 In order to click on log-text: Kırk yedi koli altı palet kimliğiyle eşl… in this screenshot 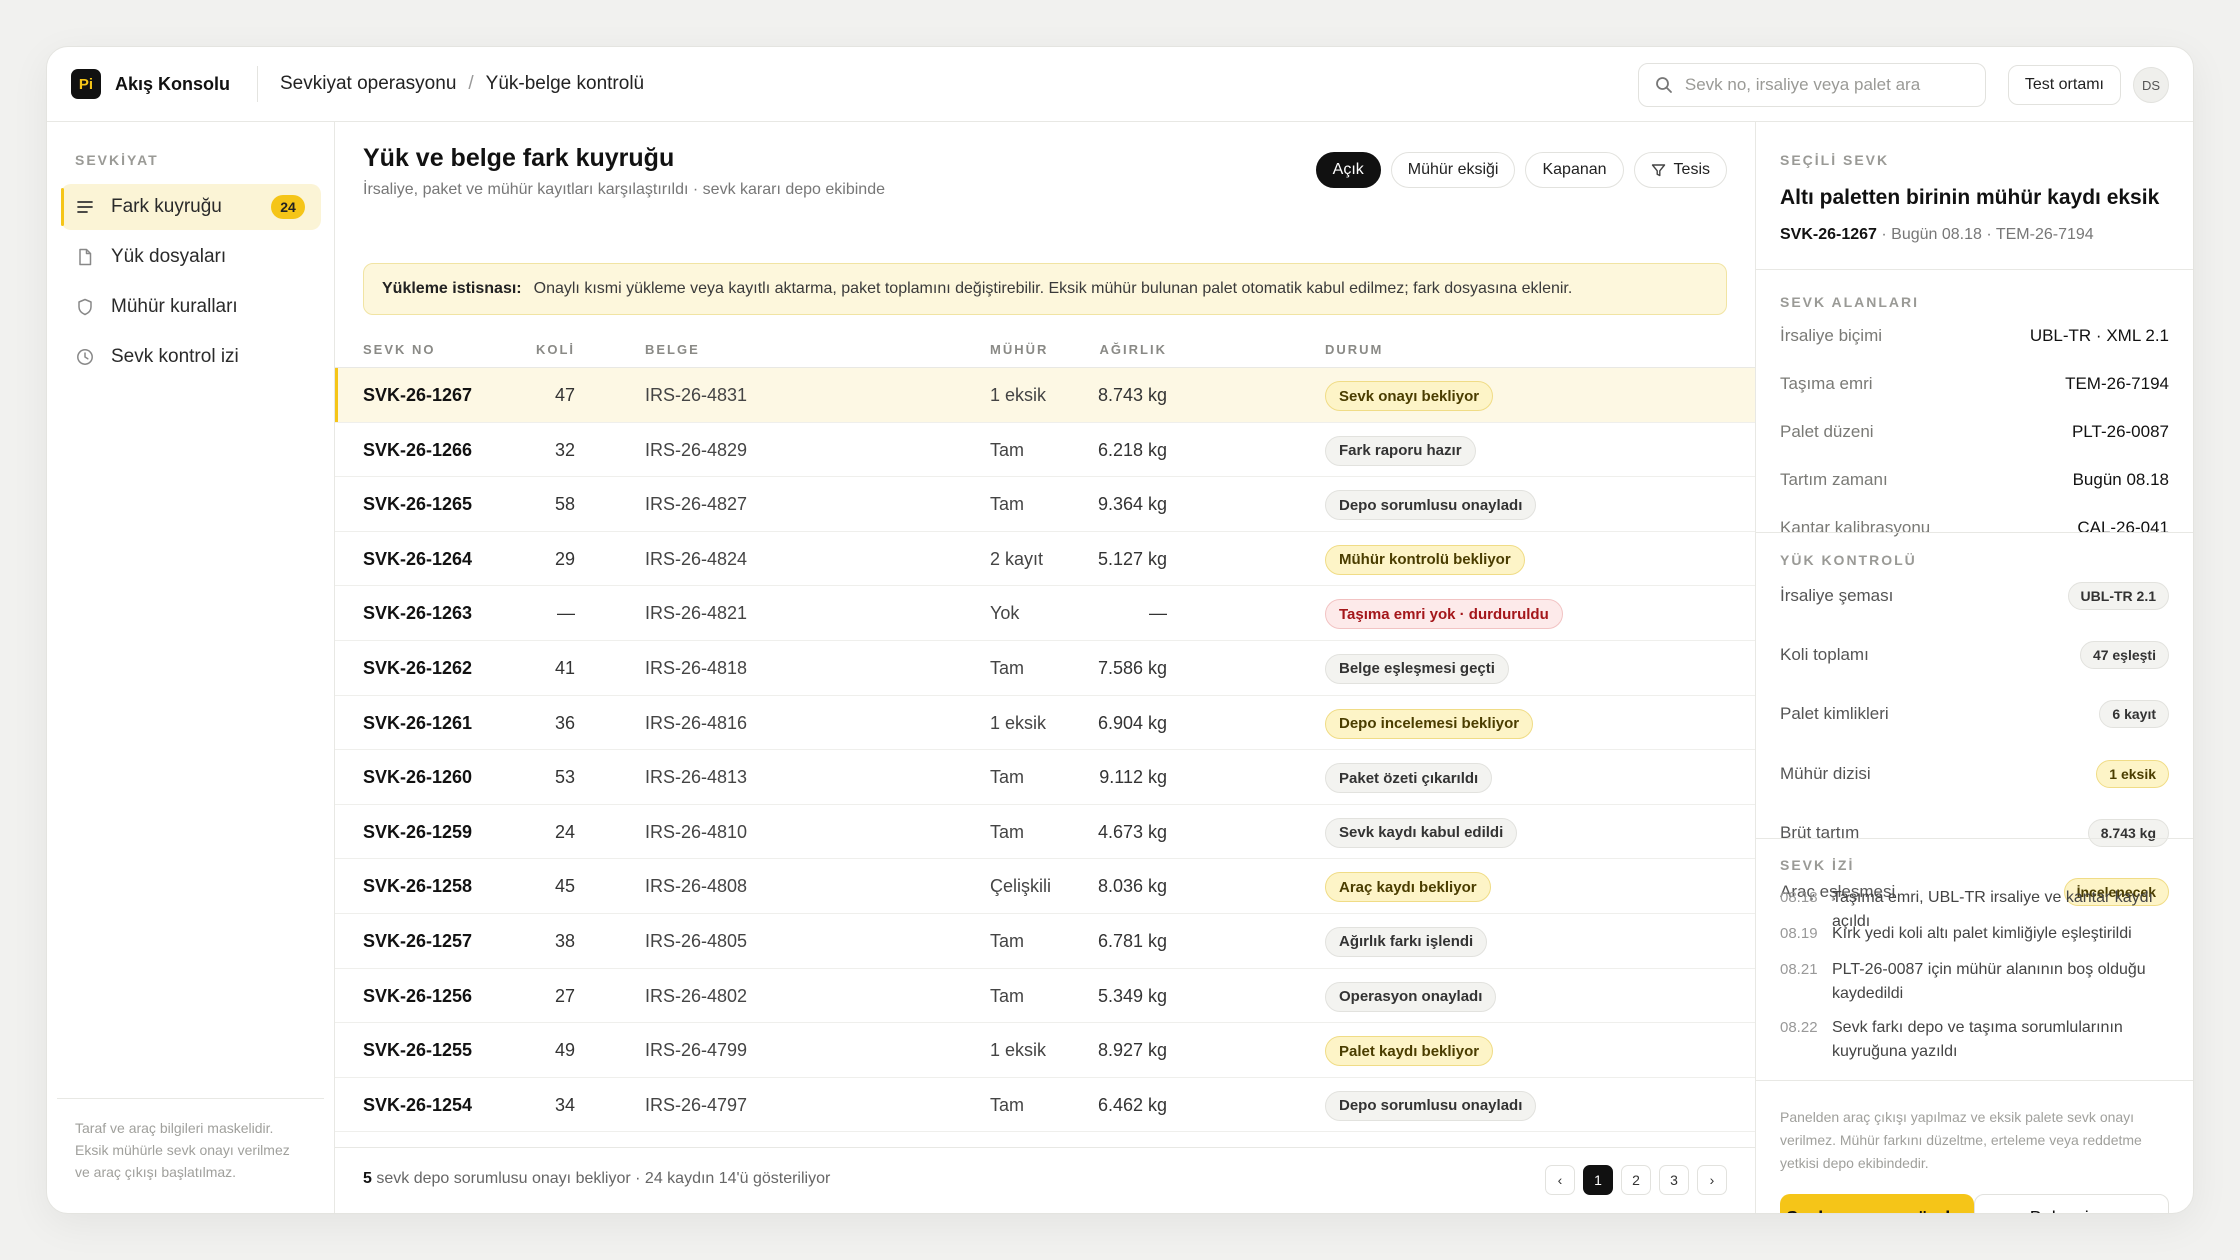, I will do `click(1982, 933)`.